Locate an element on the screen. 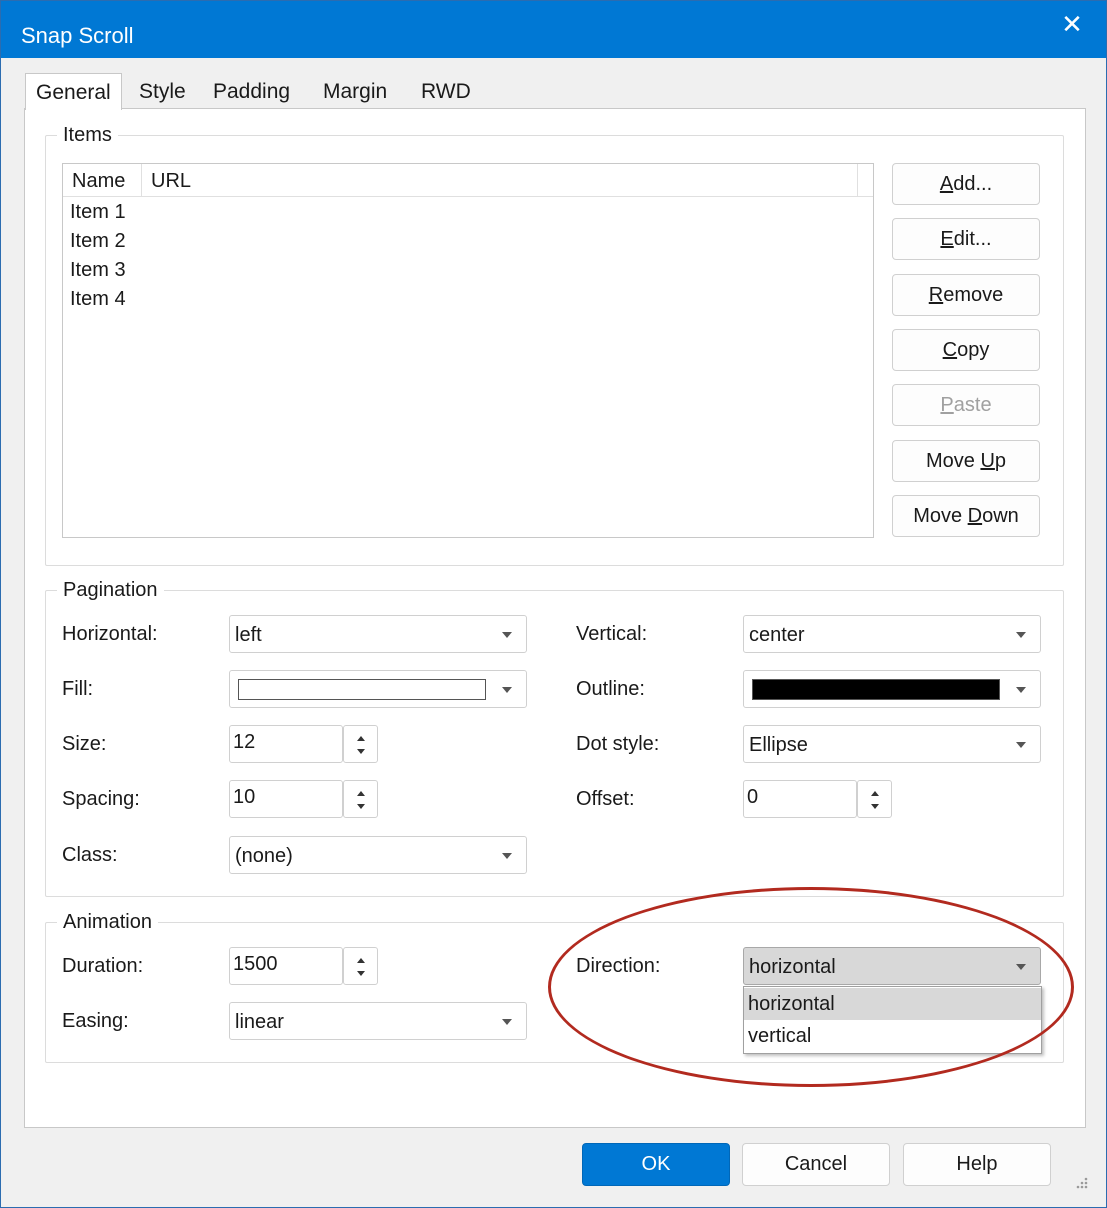 This screenshot has height=1208, width=1107. outline-color-swatch is located at coordinates (876, 689).